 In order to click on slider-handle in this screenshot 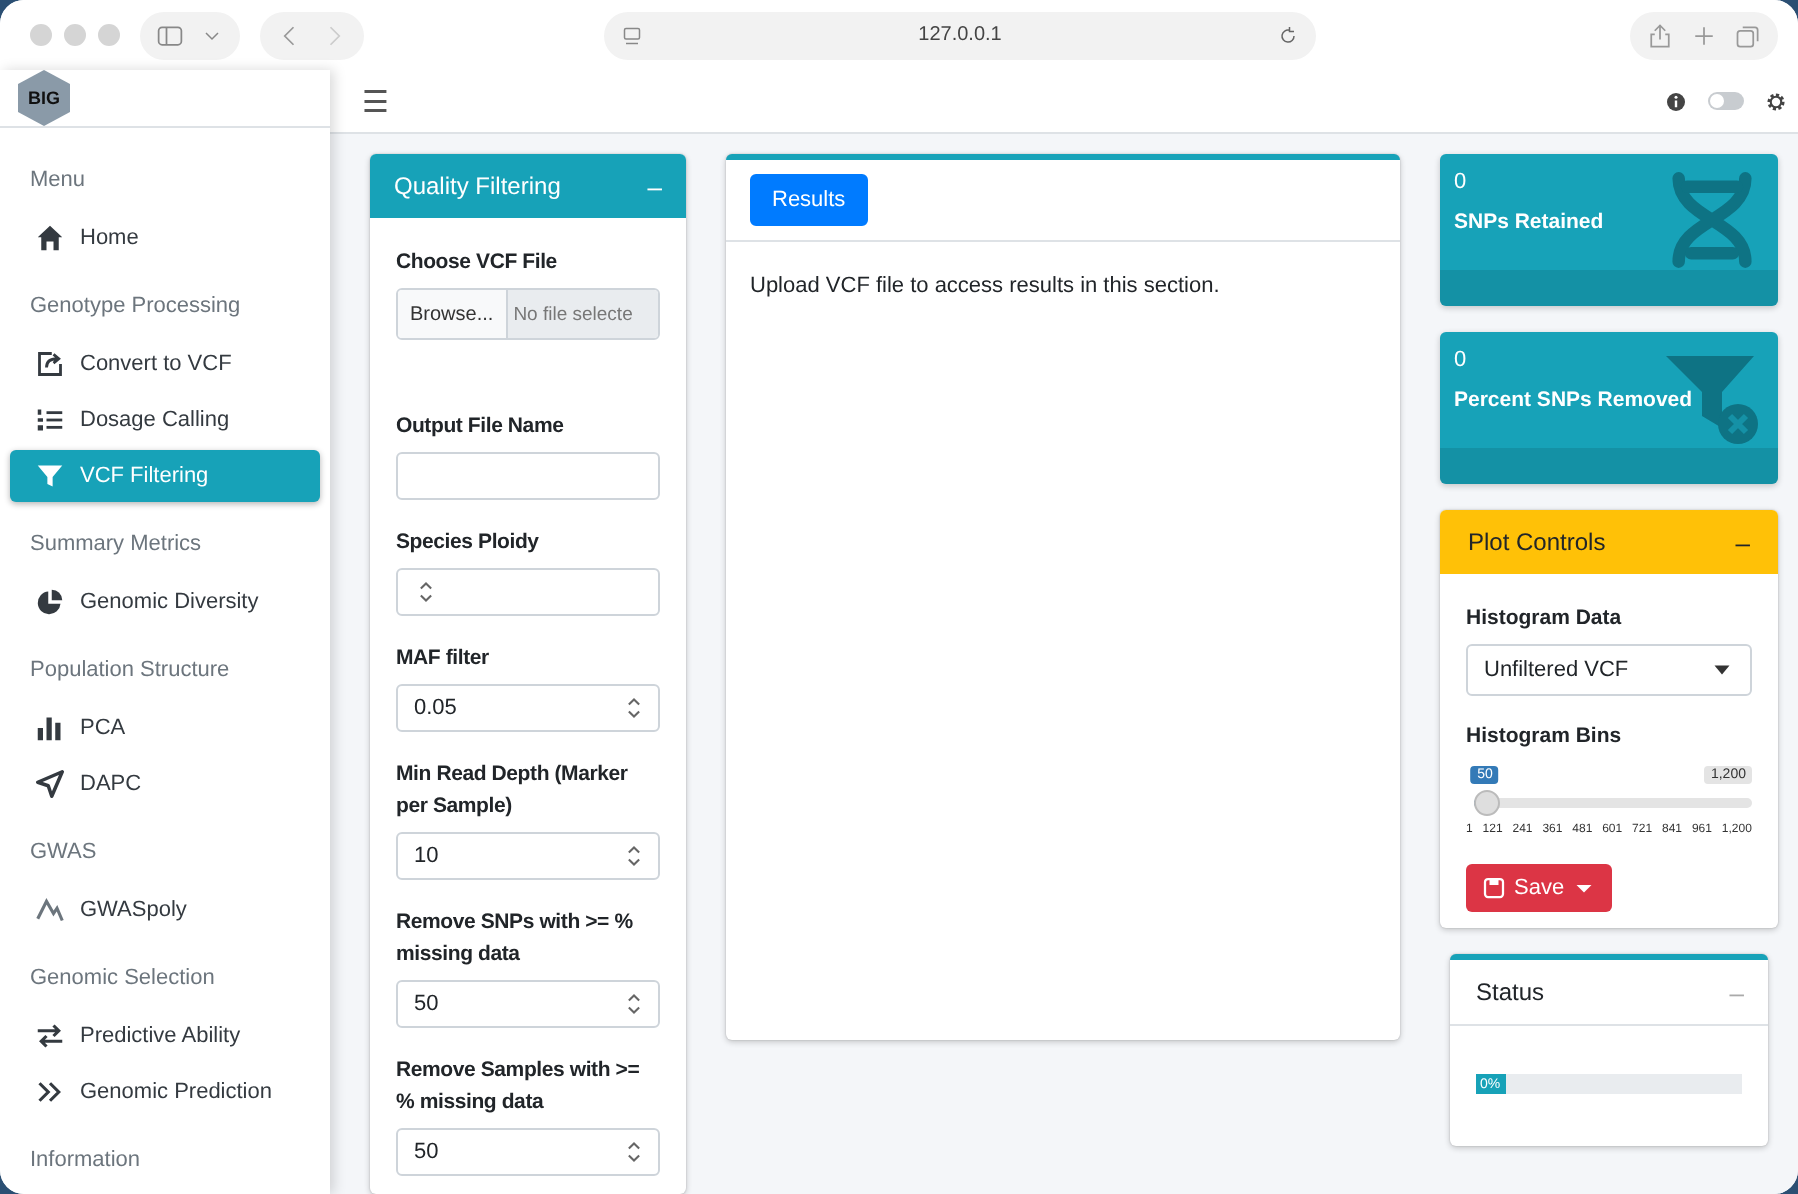, I will do `click(1486, 803)`.